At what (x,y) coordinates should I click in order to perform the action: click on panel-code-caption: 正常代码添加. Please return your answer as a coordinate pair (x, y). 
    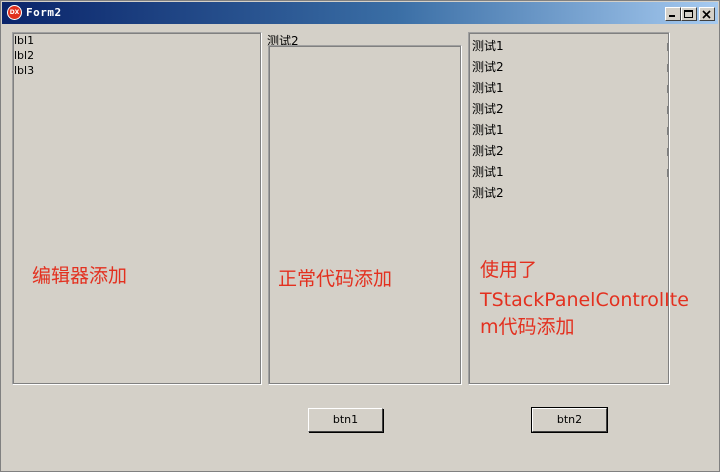
    Looking at the image, I should click on (335, 279).